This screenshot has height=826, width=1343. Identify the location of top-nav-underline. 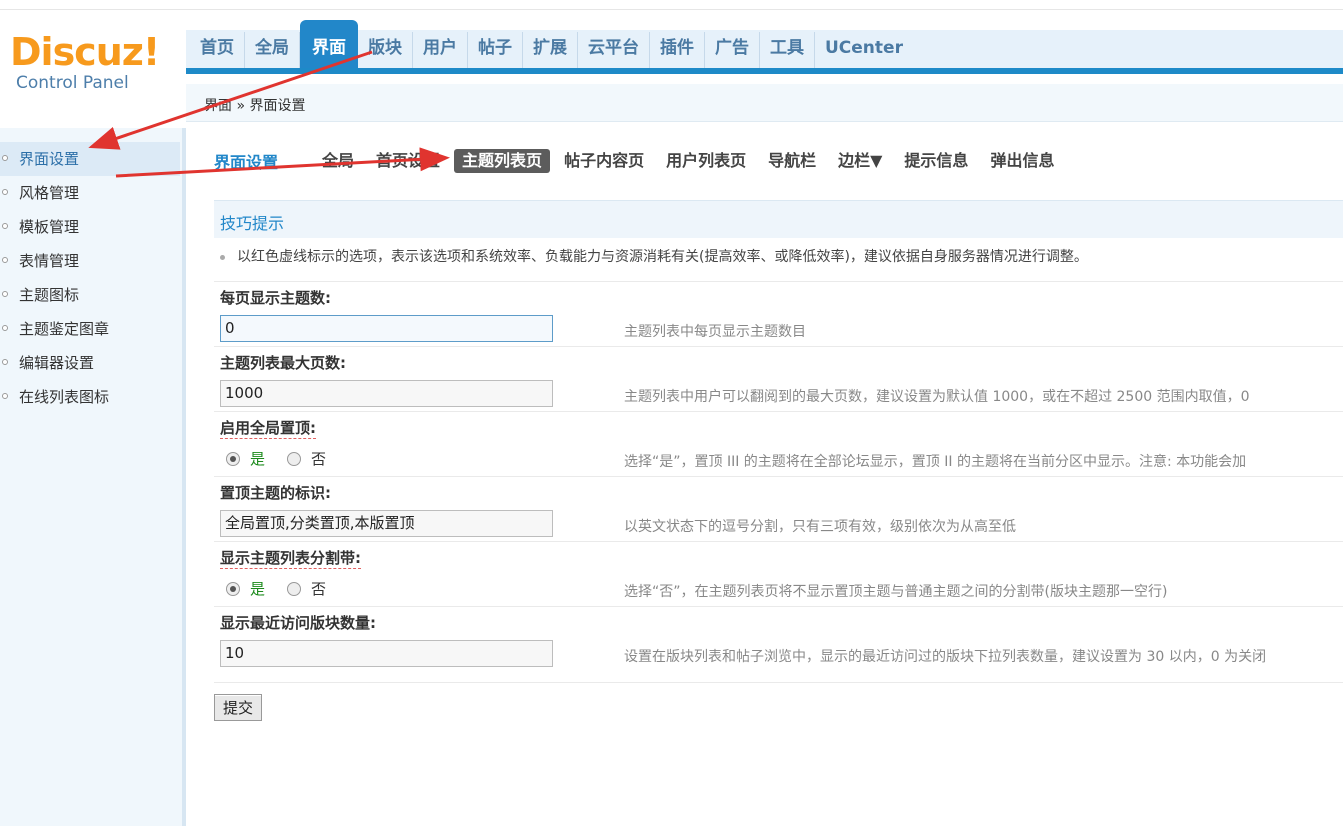
(764, 71).